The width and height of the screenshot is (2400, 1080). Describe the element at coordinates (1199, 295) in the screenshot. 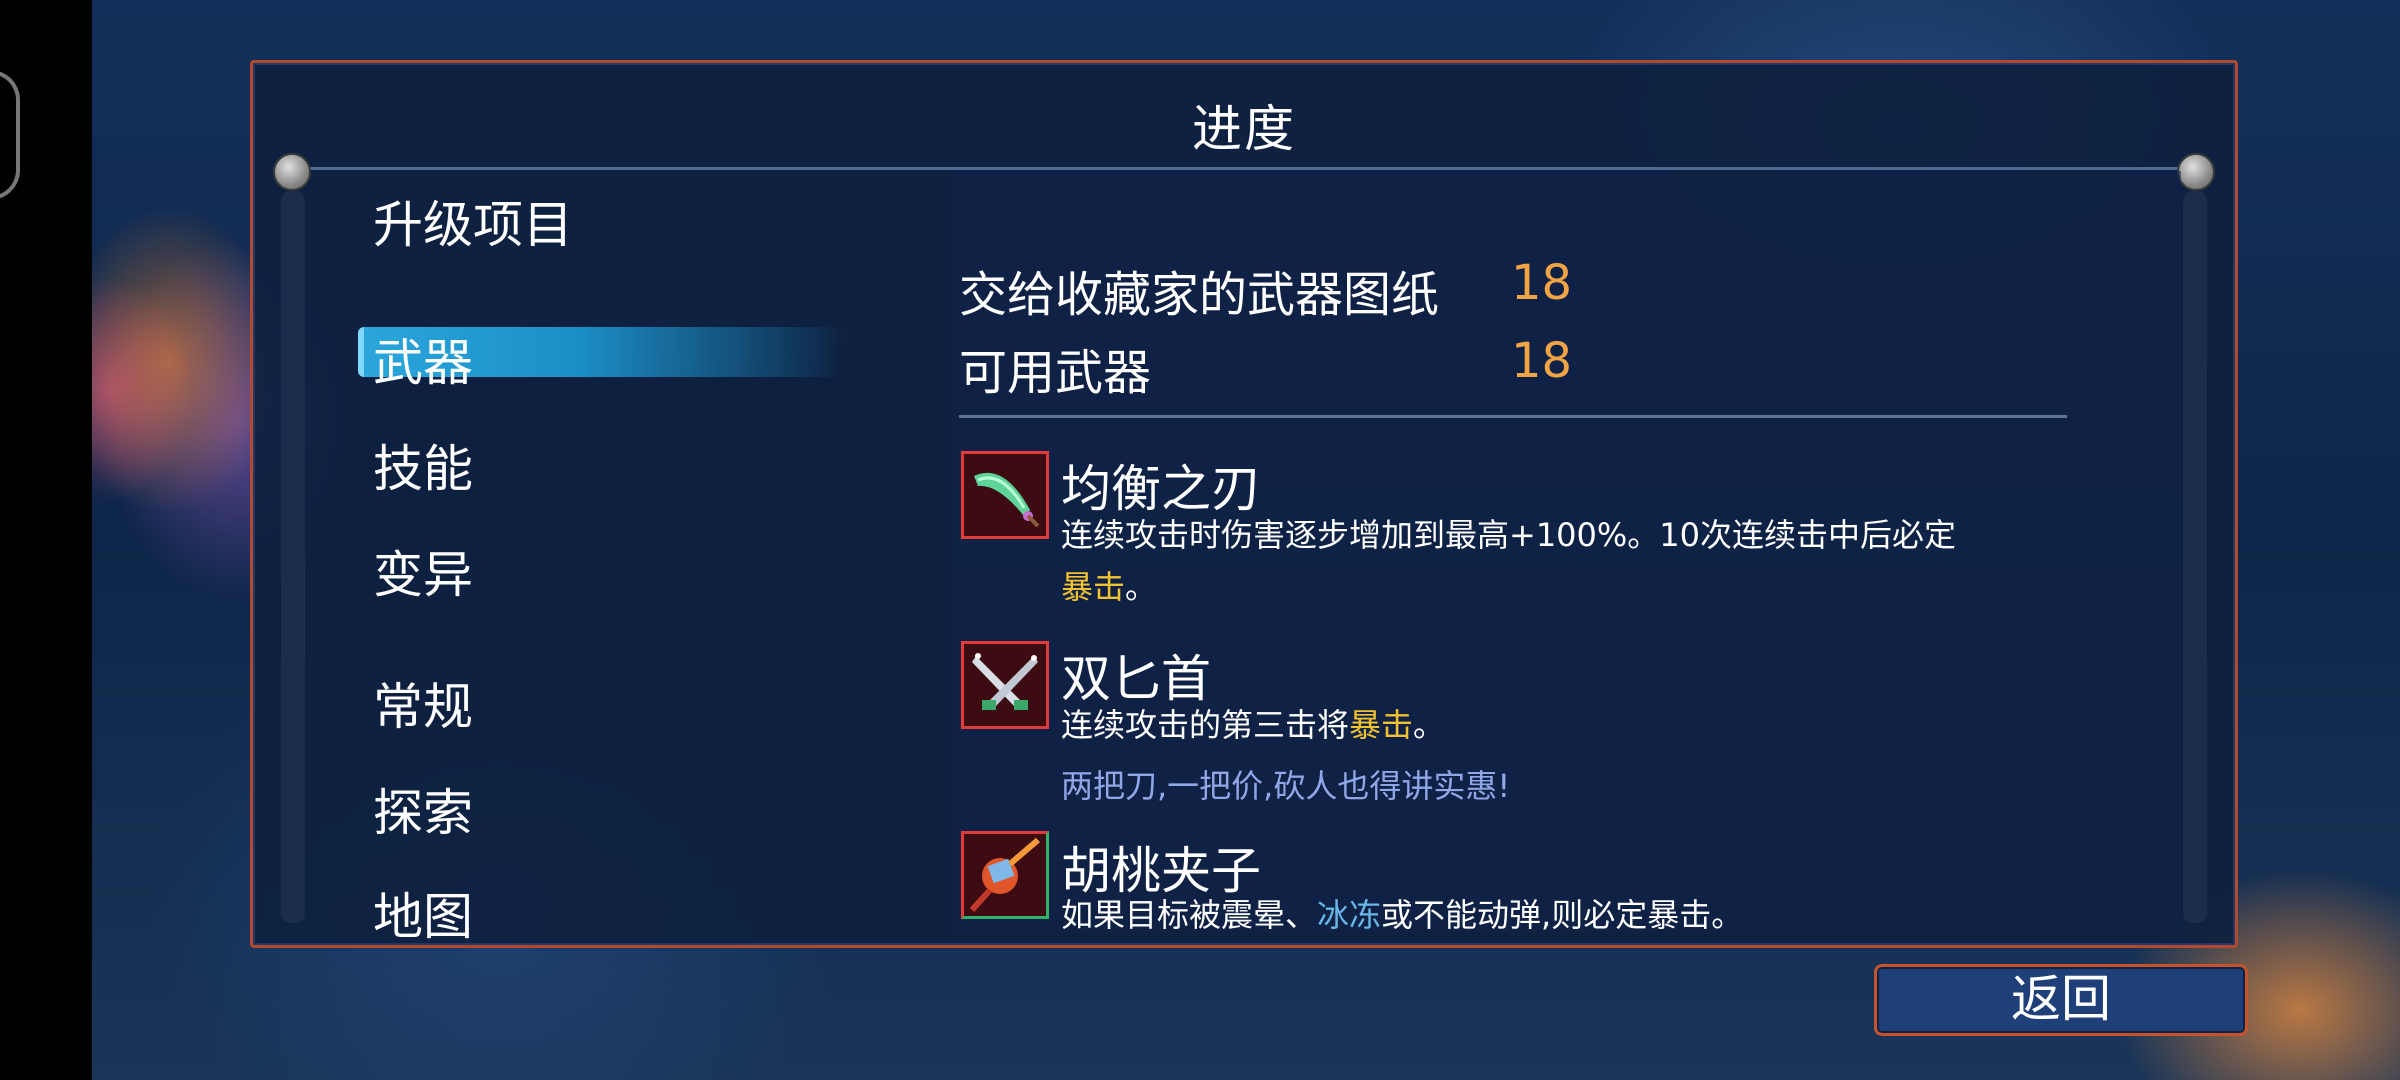

I see `stat-label-blueprints: 交给收藏家的武器图纸` at that location.